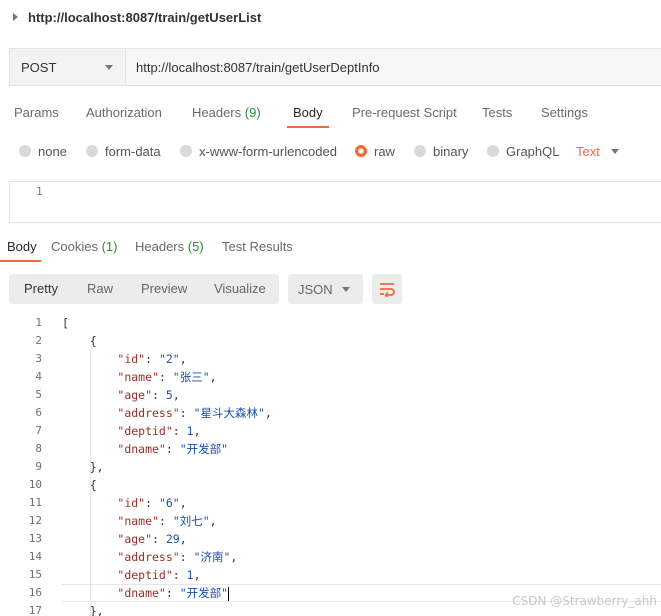 The height and width of the screenshot is (616, 661). I want to click on line-number: 6, so click(38, 412).